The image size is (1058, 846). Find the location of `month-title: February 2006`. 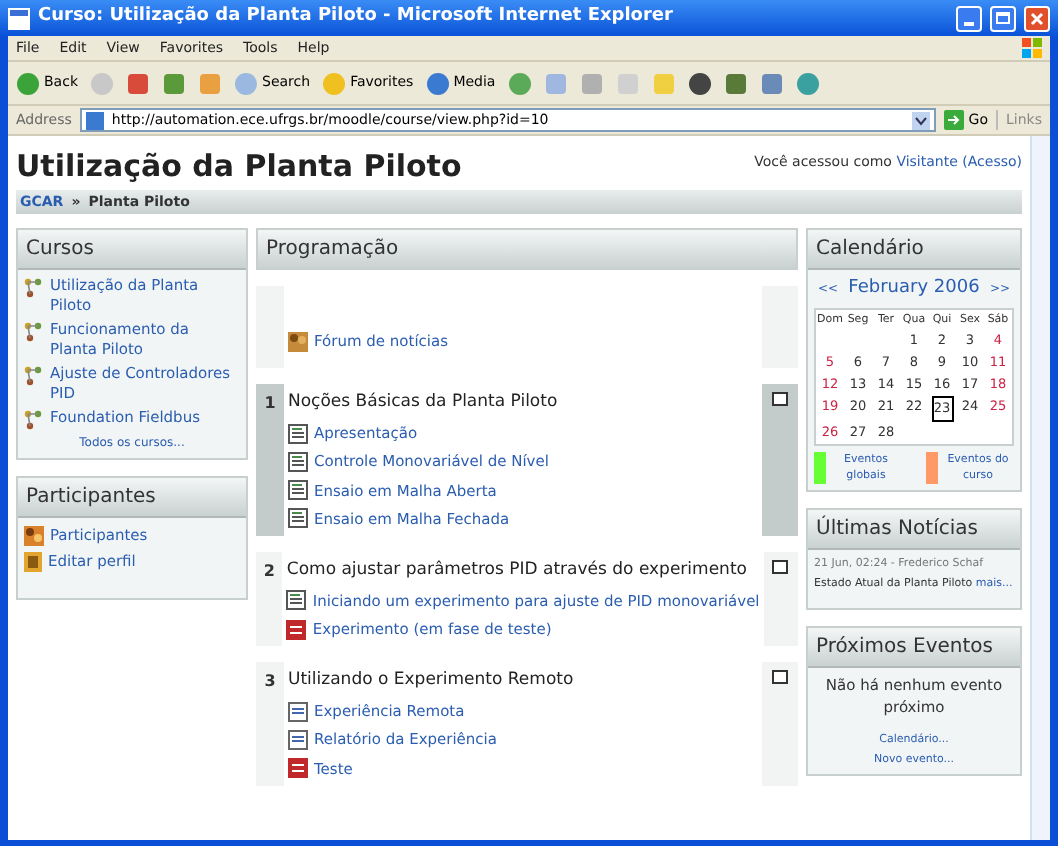

month-title: February 2006 is located at coordinates (914, 289).